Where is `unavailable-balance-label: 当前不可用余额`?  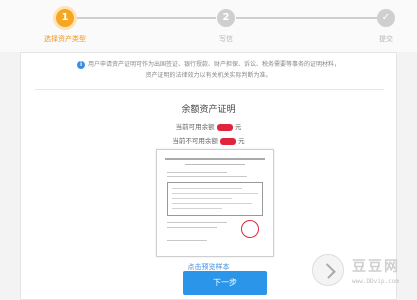 unavailable-balance-label: 当前不可用余额 is located at coordinates (195, 141).